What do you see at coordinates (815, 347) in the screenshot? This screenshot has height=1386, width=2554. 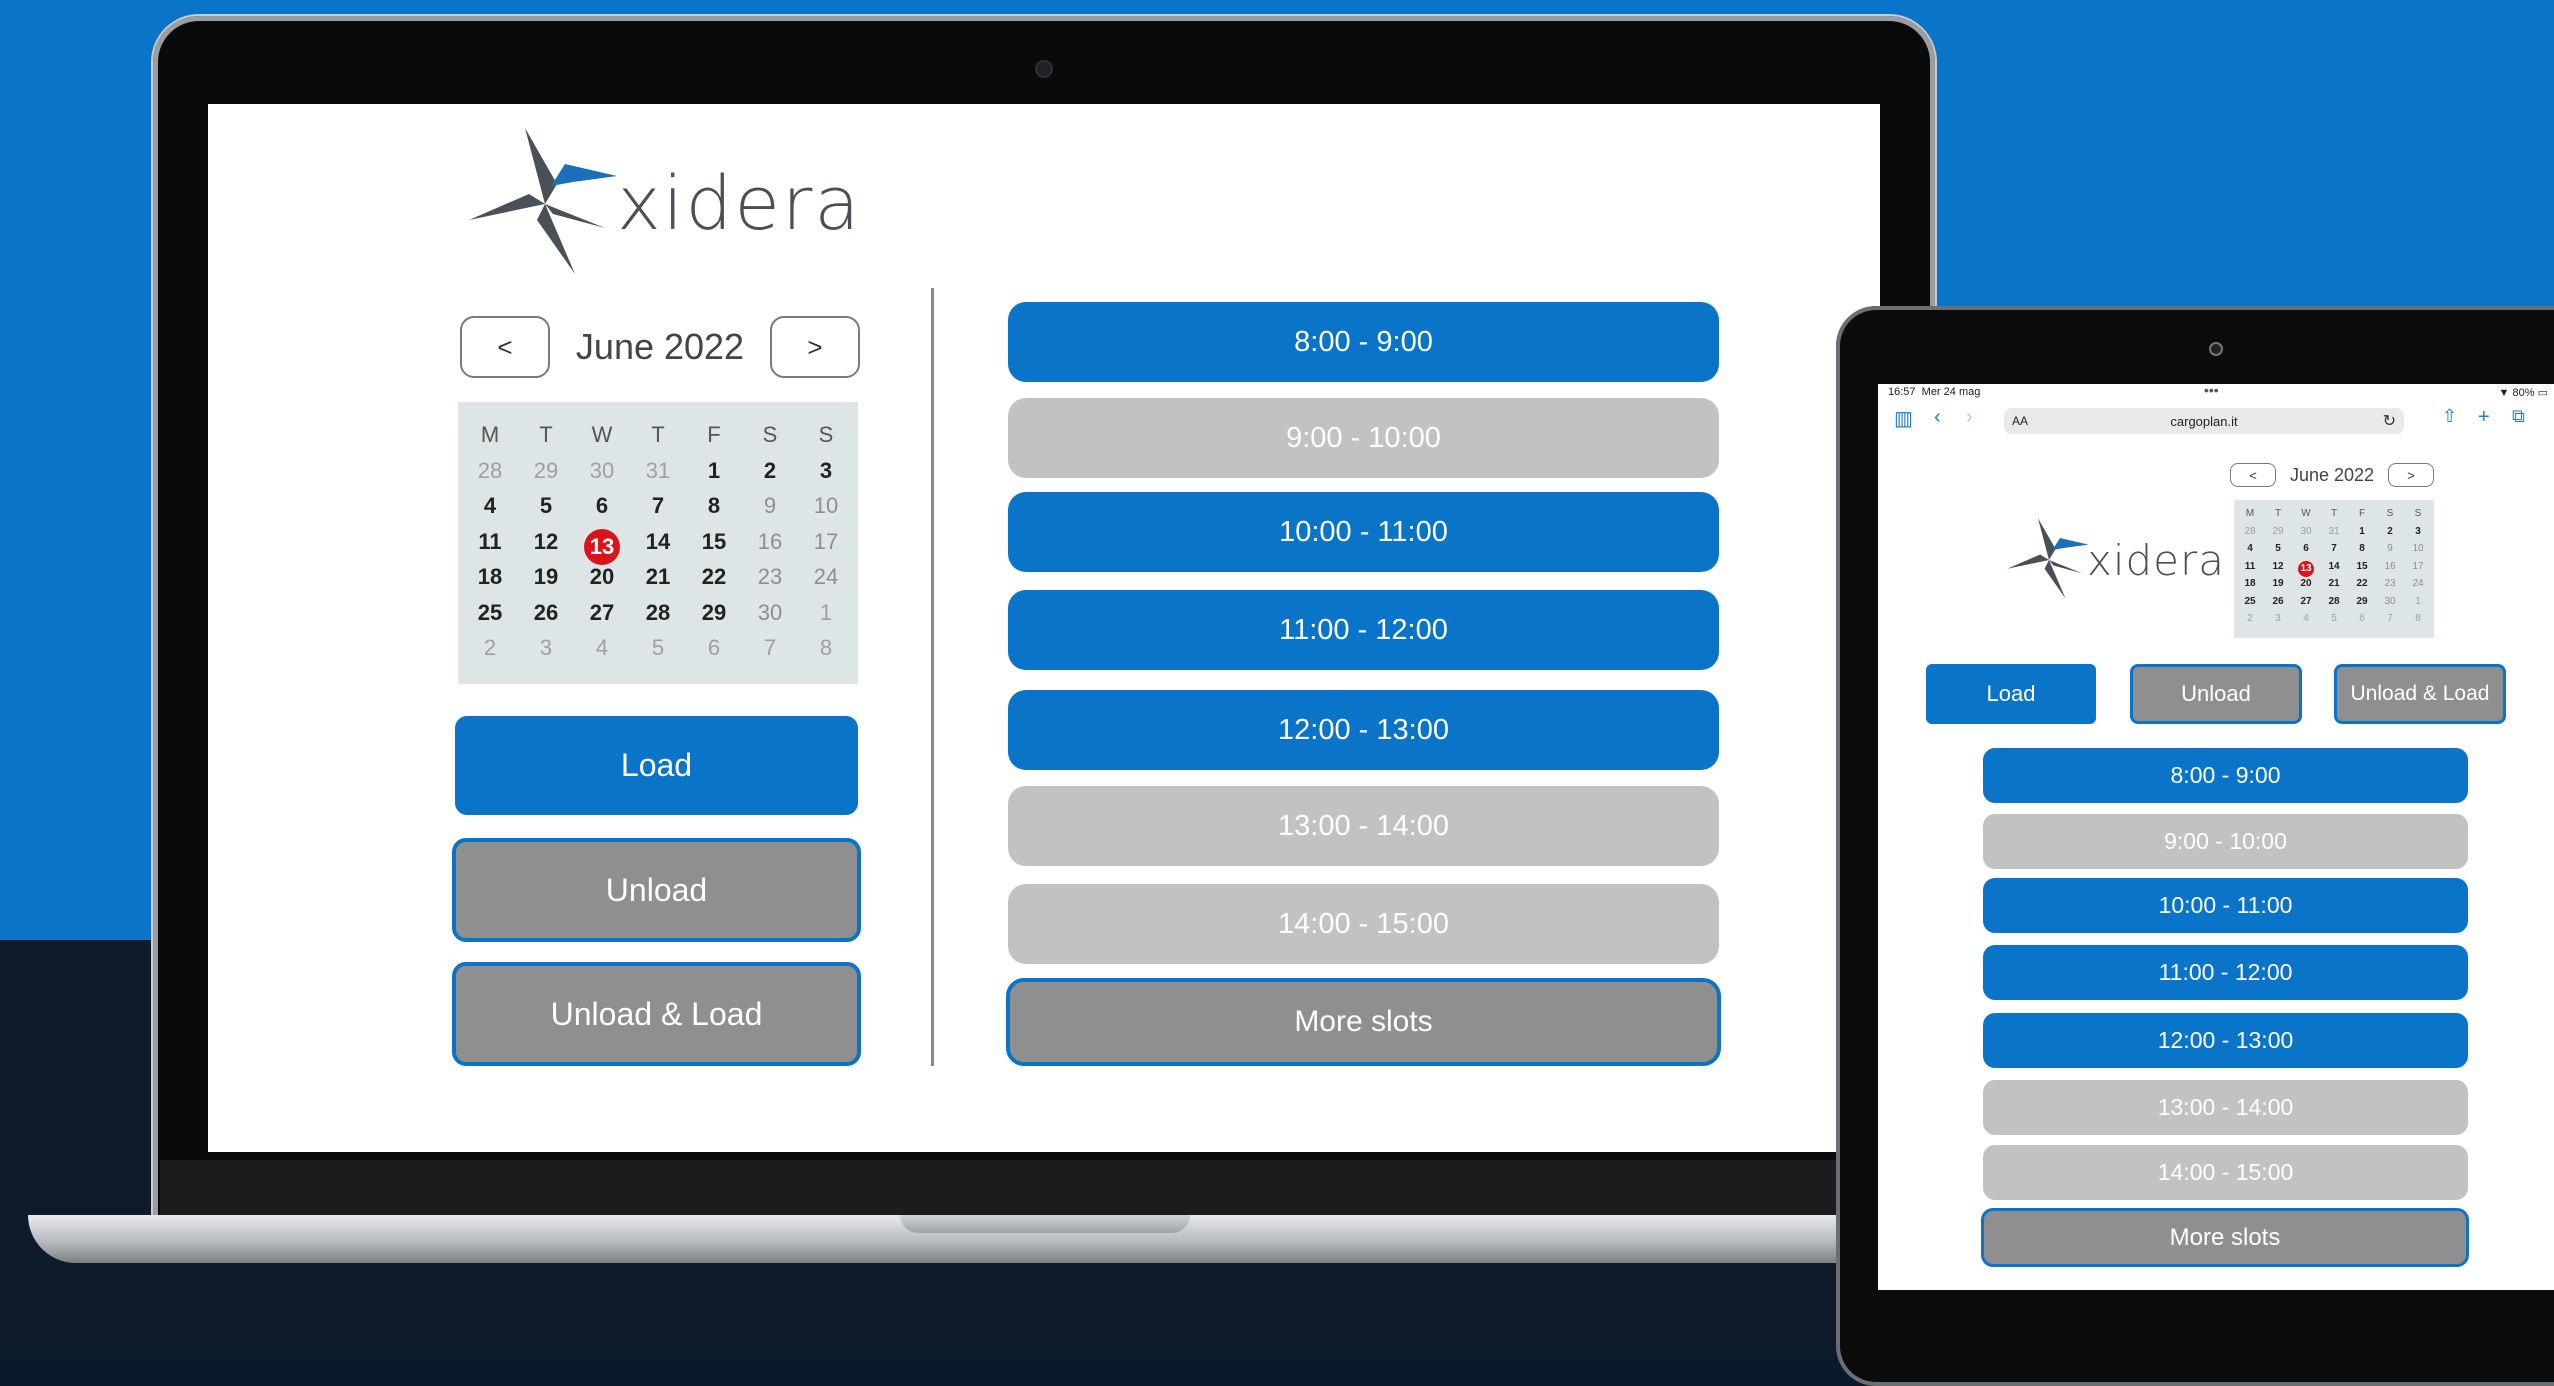 I see `next-month-button: >` at bounding box center [815, 347].